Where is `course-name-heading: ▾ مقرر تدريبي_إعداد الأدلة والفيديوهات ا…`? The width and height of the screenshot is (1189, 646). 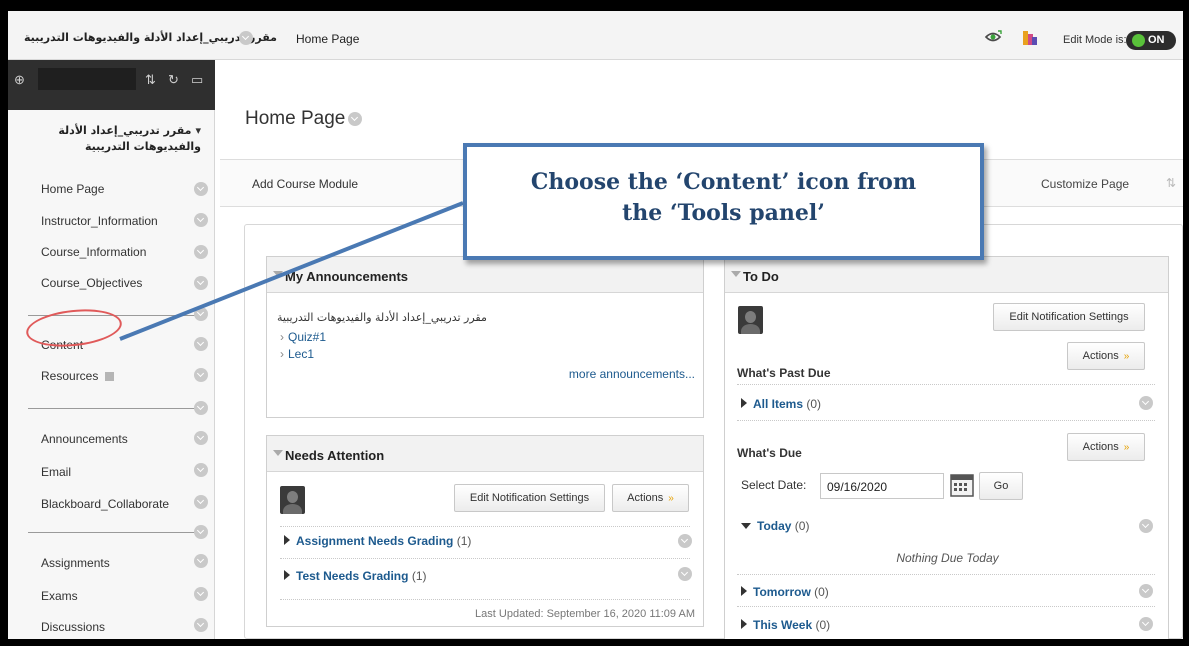
course-name-heading: ▾ مقرر تدريبي_إعداد الأدلة والفيديوهات ا… is located at coordinates (108, 139).